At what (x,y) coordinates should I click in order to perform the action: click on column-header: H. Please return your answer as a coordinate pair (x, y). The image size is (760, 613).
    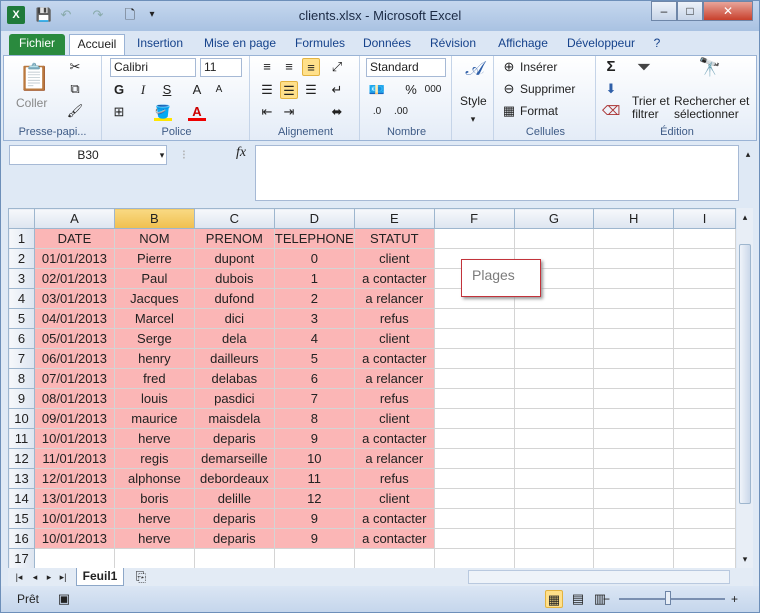
    Looking at the image, I should click on (634, 218).